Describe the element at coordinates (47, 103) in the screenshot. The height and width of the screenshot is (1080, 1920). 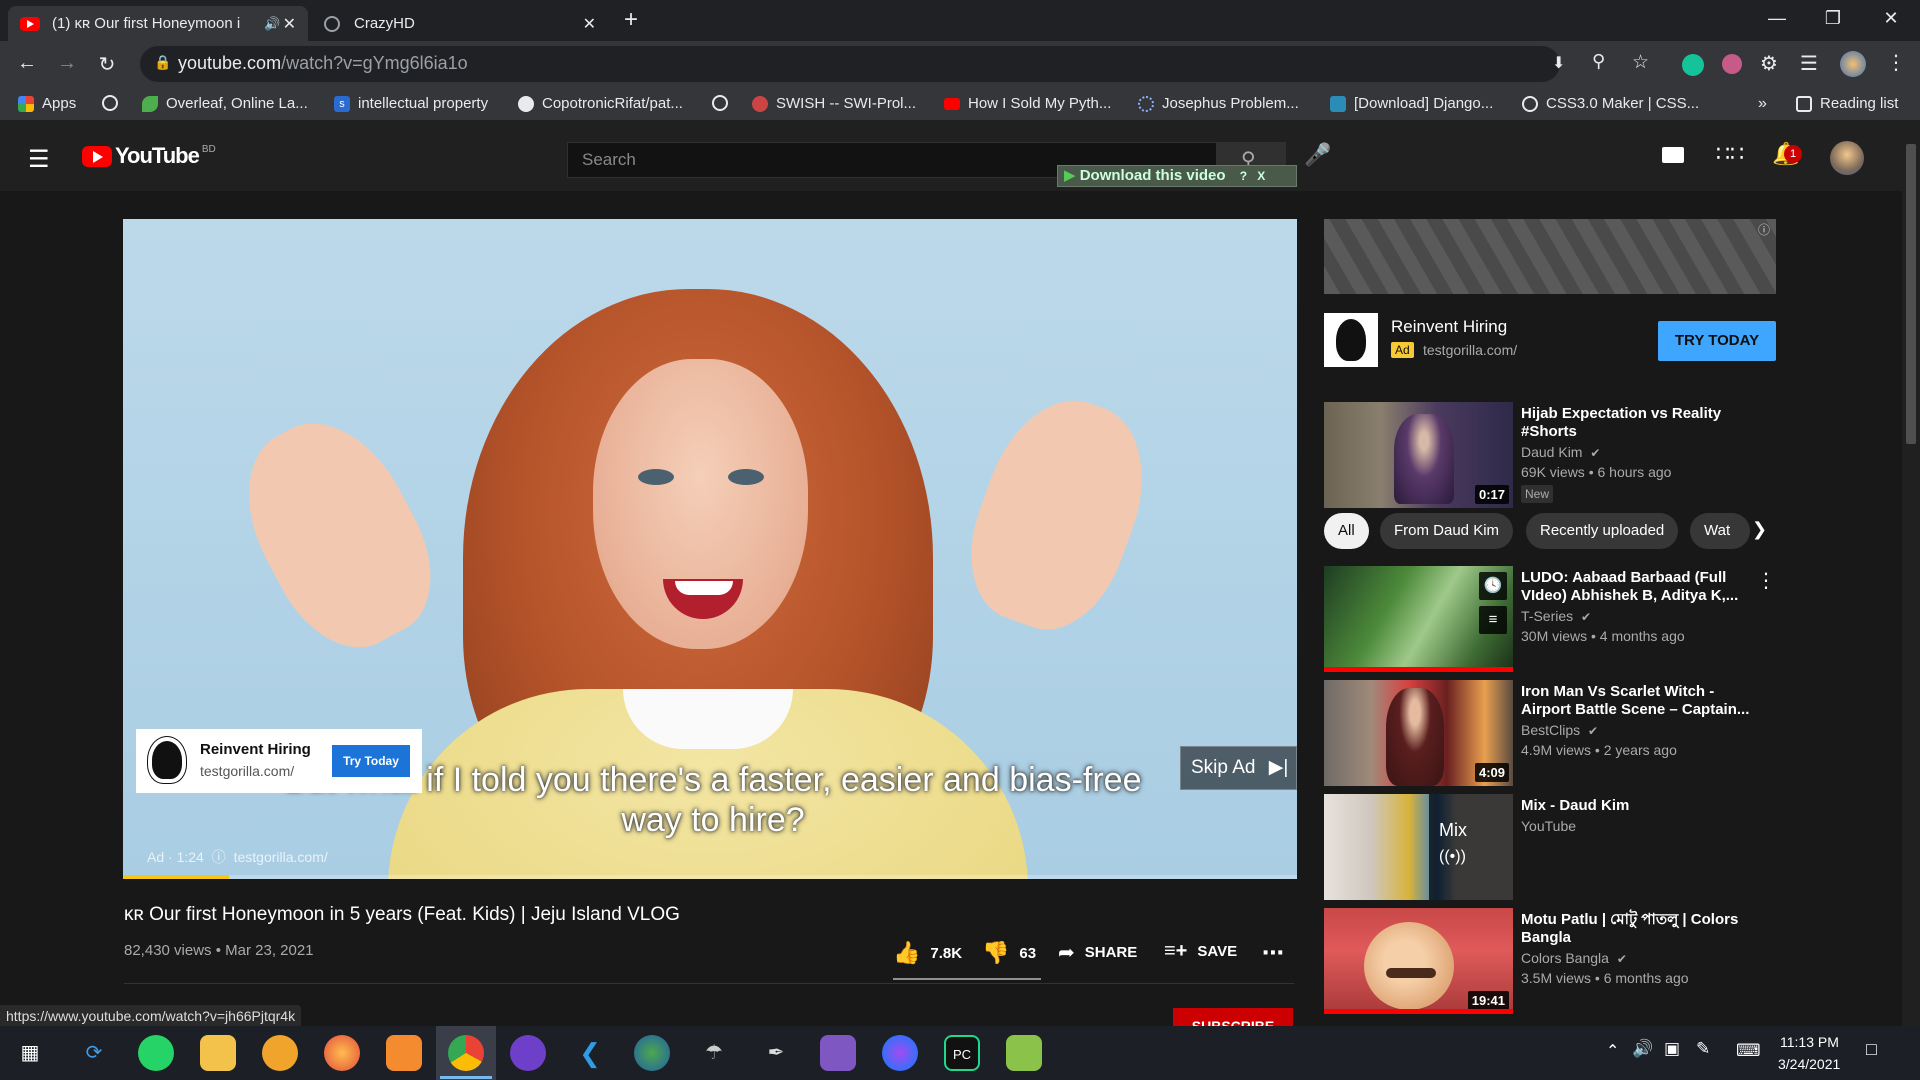
I see `bookmark-apps: Apps` at that location.